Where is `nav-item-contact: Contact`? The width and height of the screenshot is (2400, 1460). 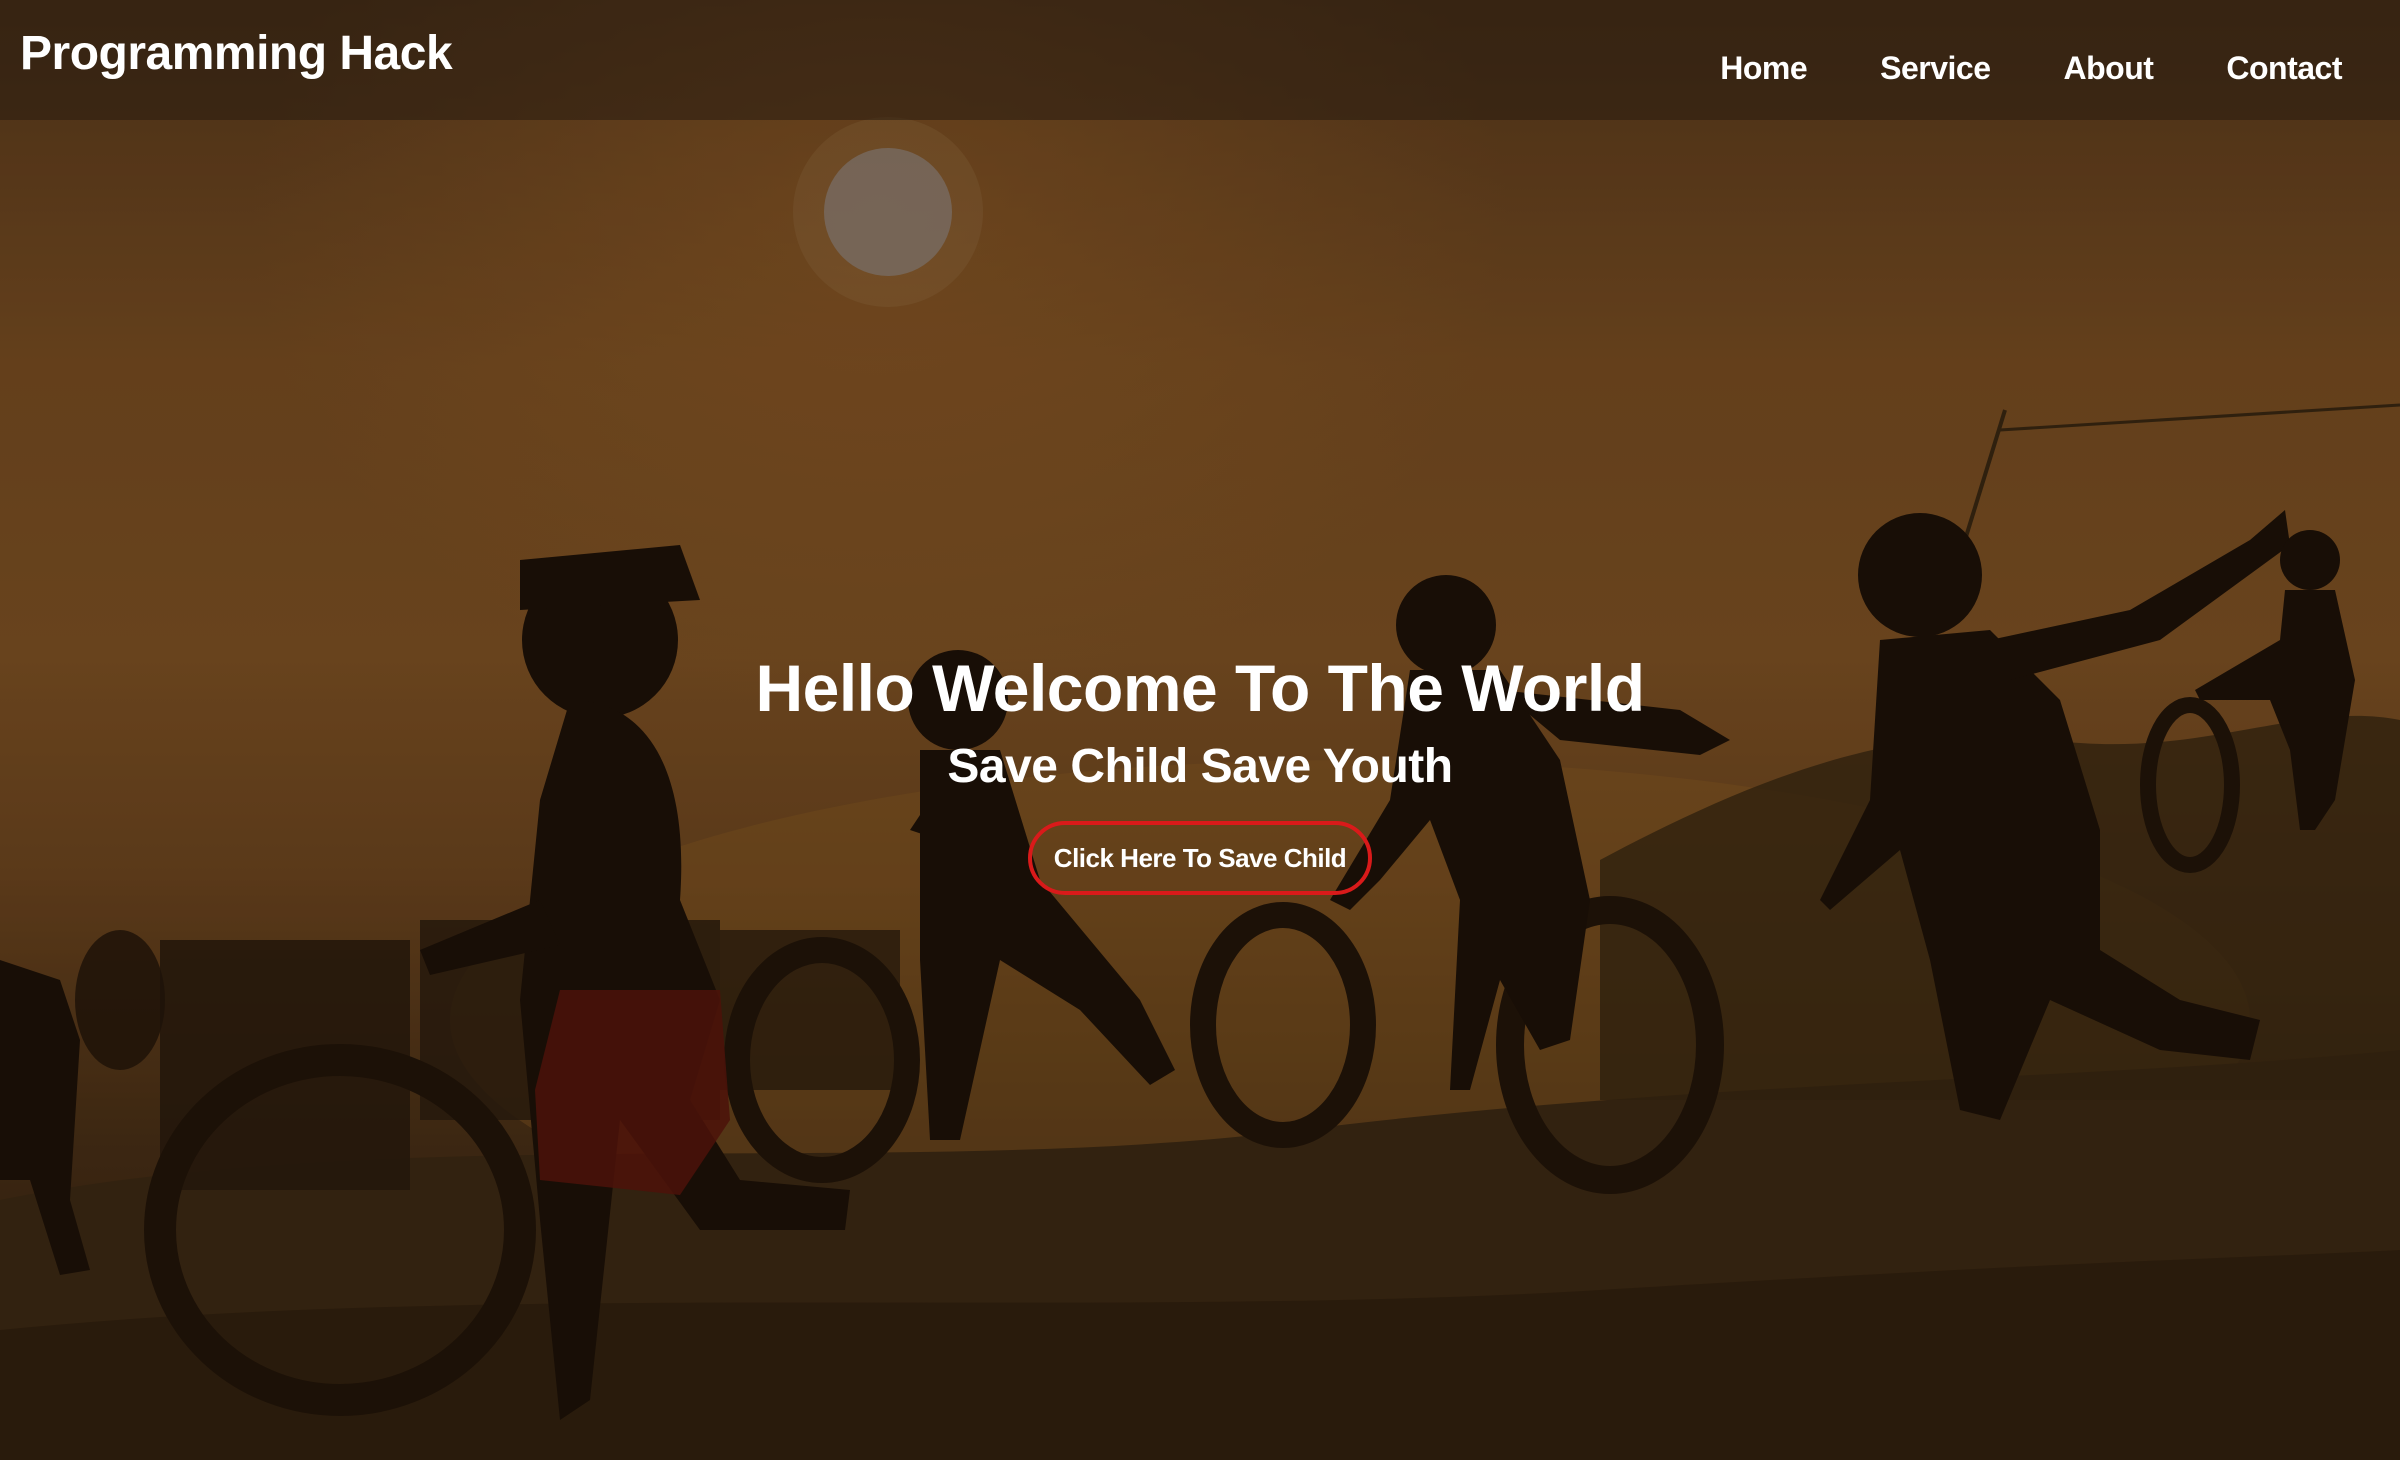 nav-item-contact: Contact is located at coordinates (2284, 68).